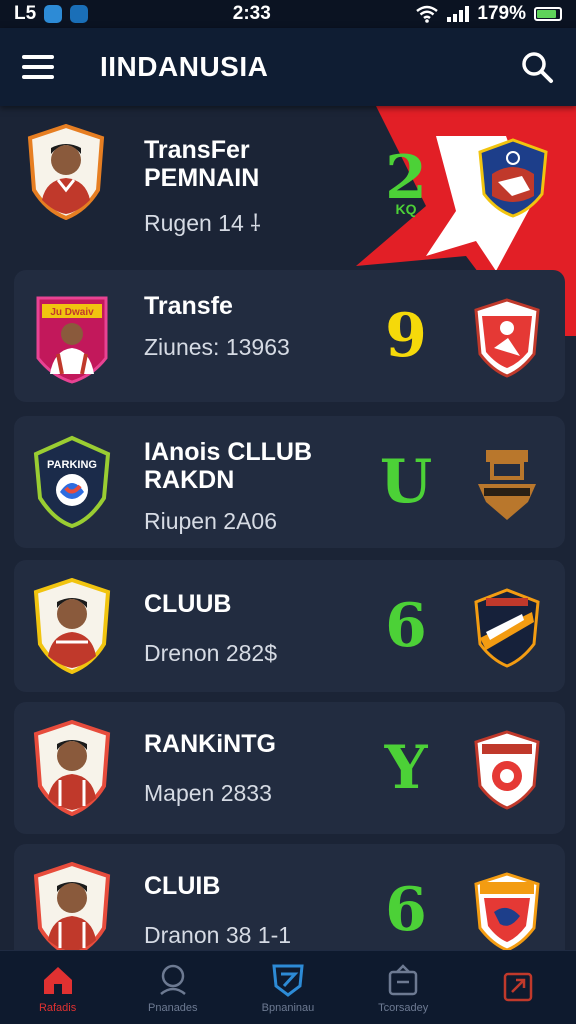 The width and height of the screenshot is (576, 1024). Describe the element at coordinates (406, 336) in the screenshot. I see `rank-number: 9` at that location.